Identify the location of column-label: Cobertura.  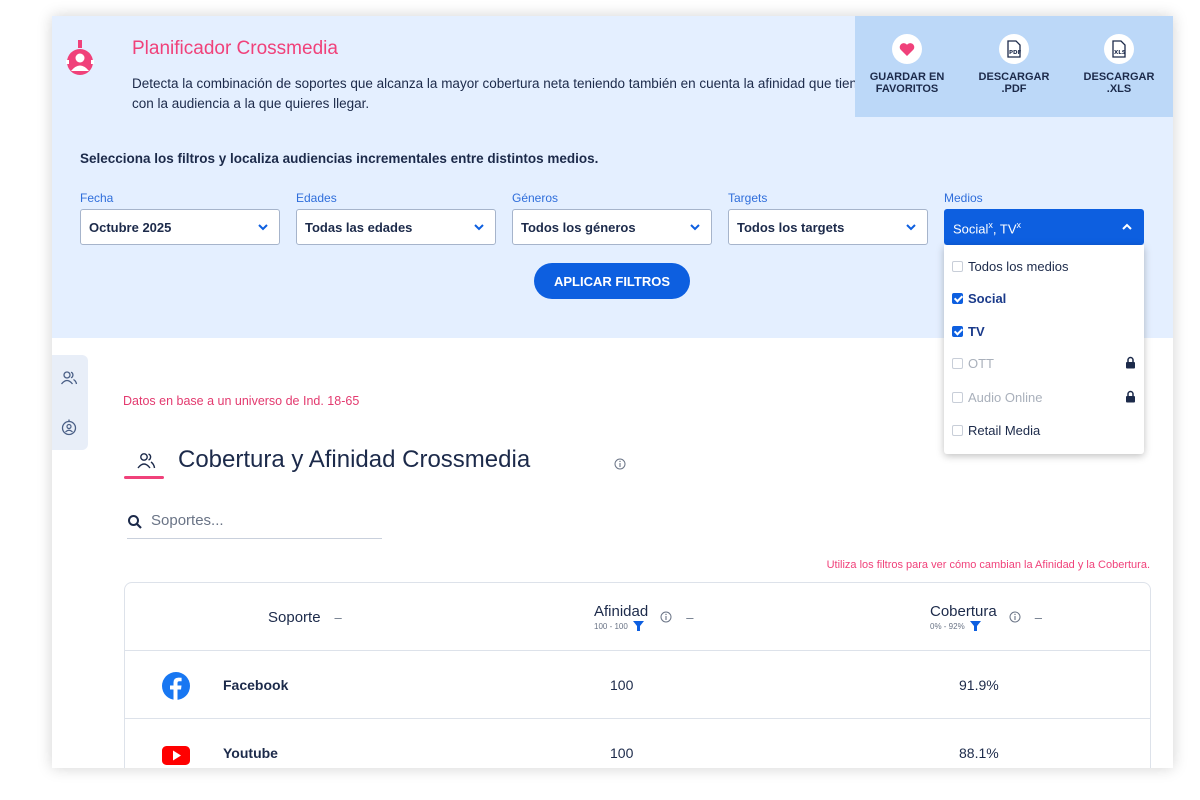
(963, 611).